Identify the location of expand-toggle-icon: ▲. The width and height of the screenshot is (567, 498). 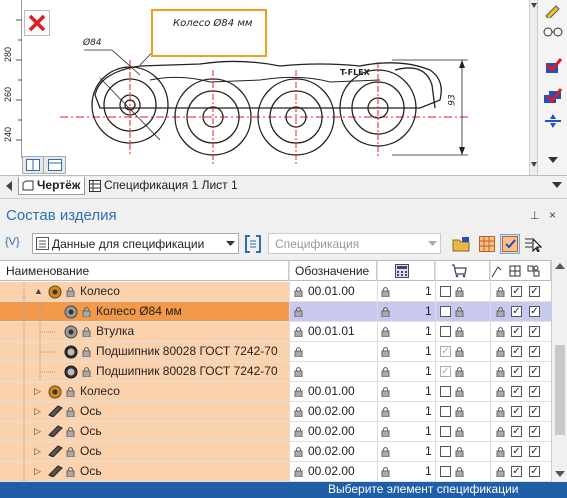
(38, 291).